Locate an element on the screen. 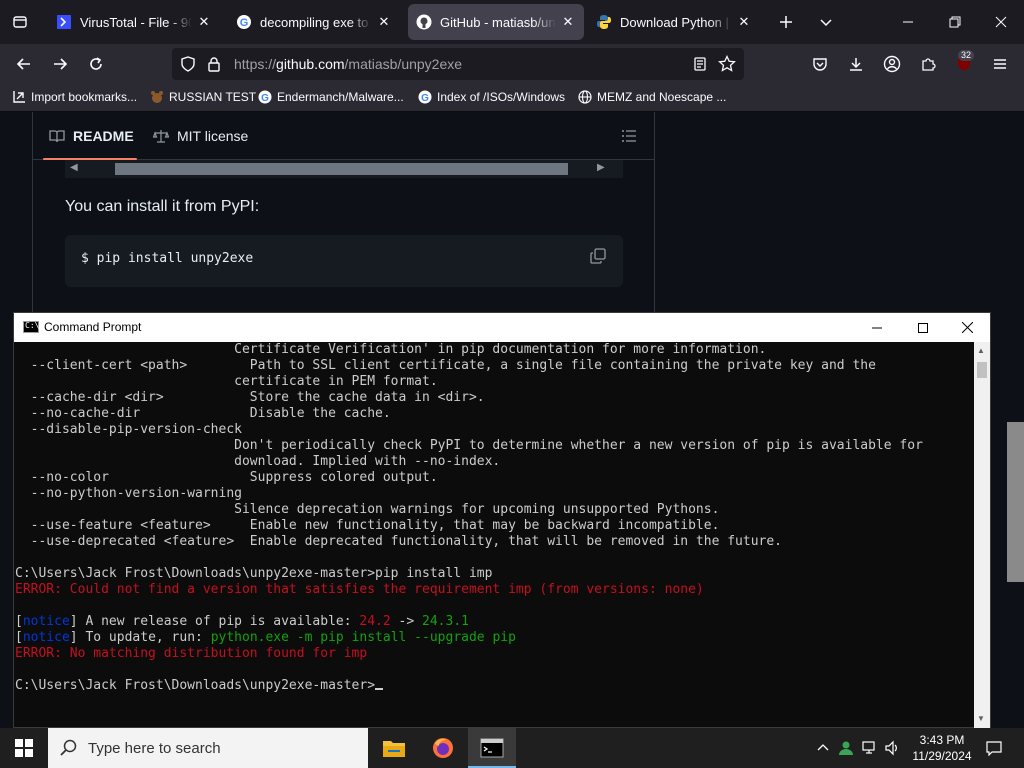  readme-tabs: README MIT license is located at coordinates (343, 136).